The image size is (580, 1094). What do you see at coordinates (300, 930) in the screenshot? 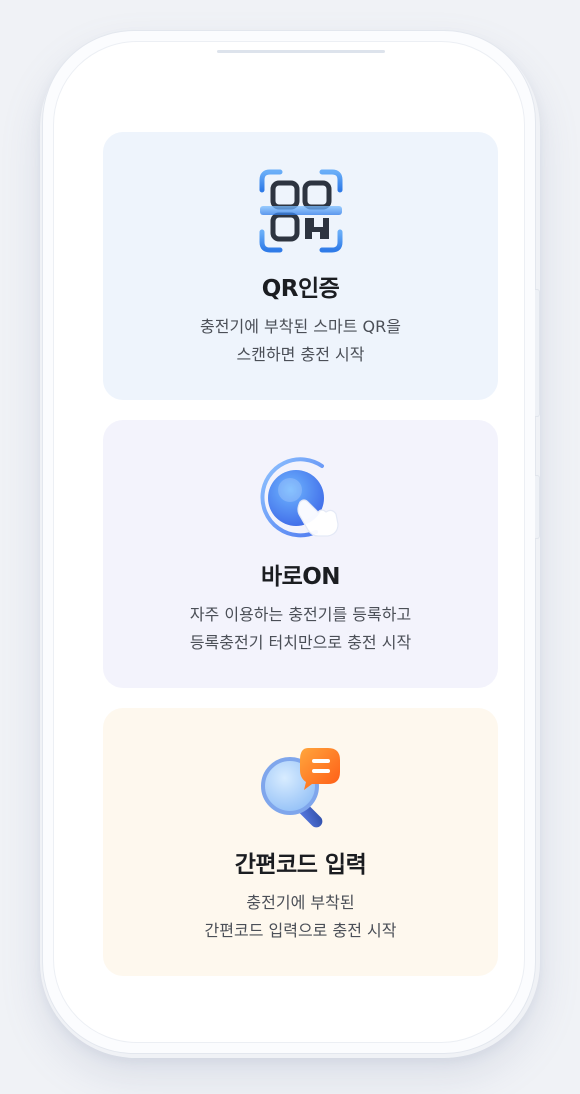
I see `easy-code-desc-line-2: 간편코드 입력으로 충전 시작` at bounding box center [300, 930].